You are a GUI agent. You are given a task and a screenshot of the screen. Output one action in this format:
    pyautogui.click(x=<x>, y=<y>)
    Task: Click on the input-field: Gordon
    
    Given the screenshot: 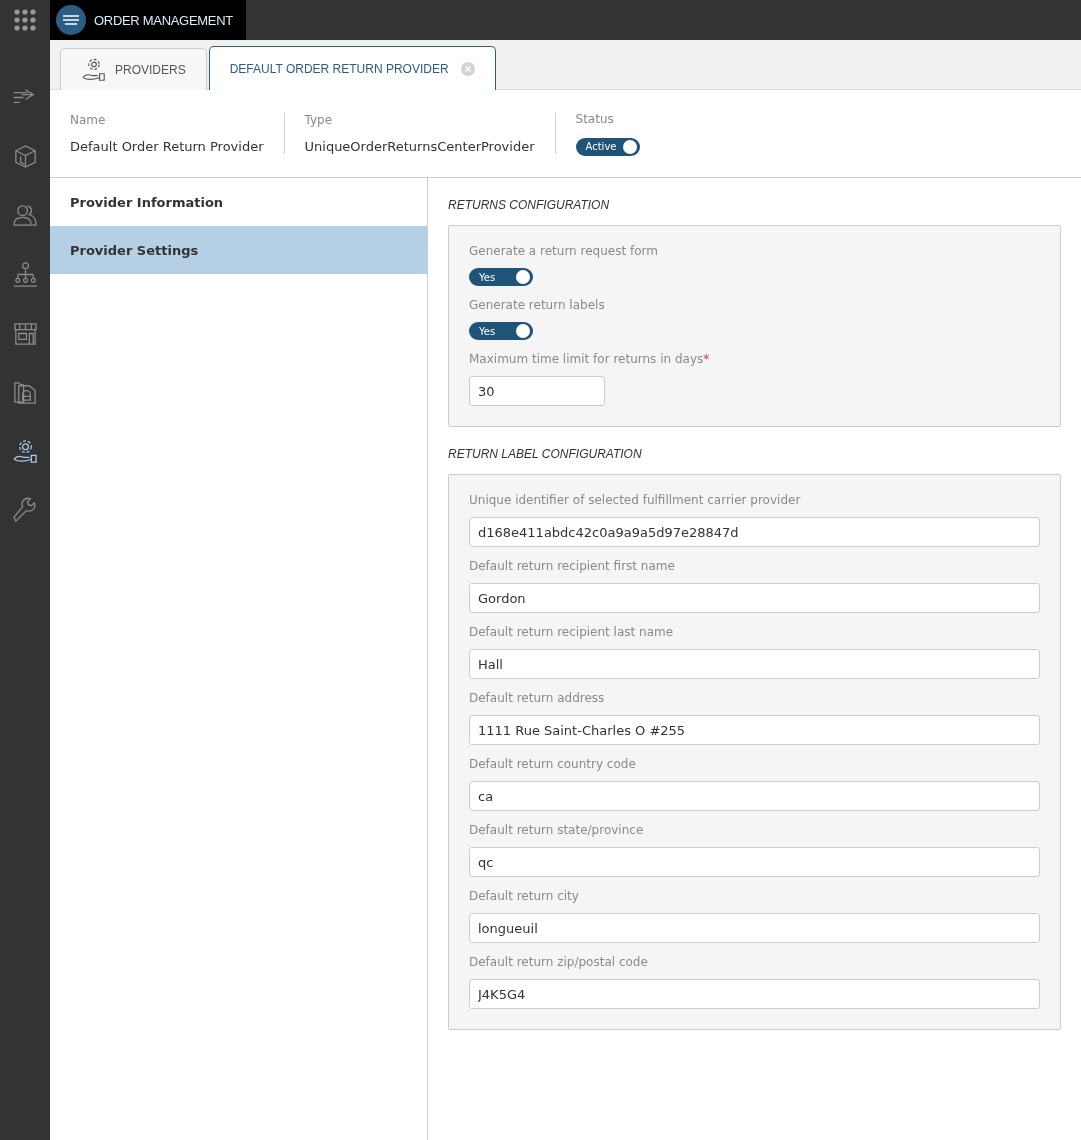 What is the action you would take?
    pyautogui.click(x=754, y=598)
    